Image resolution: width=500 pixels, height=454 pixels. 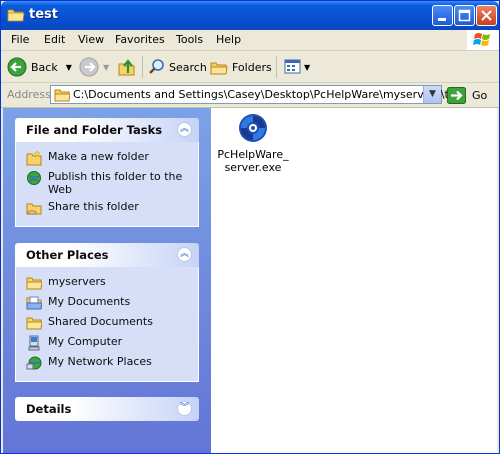 I want to click on menu-tools: Tools, so click(x=189, y=39).